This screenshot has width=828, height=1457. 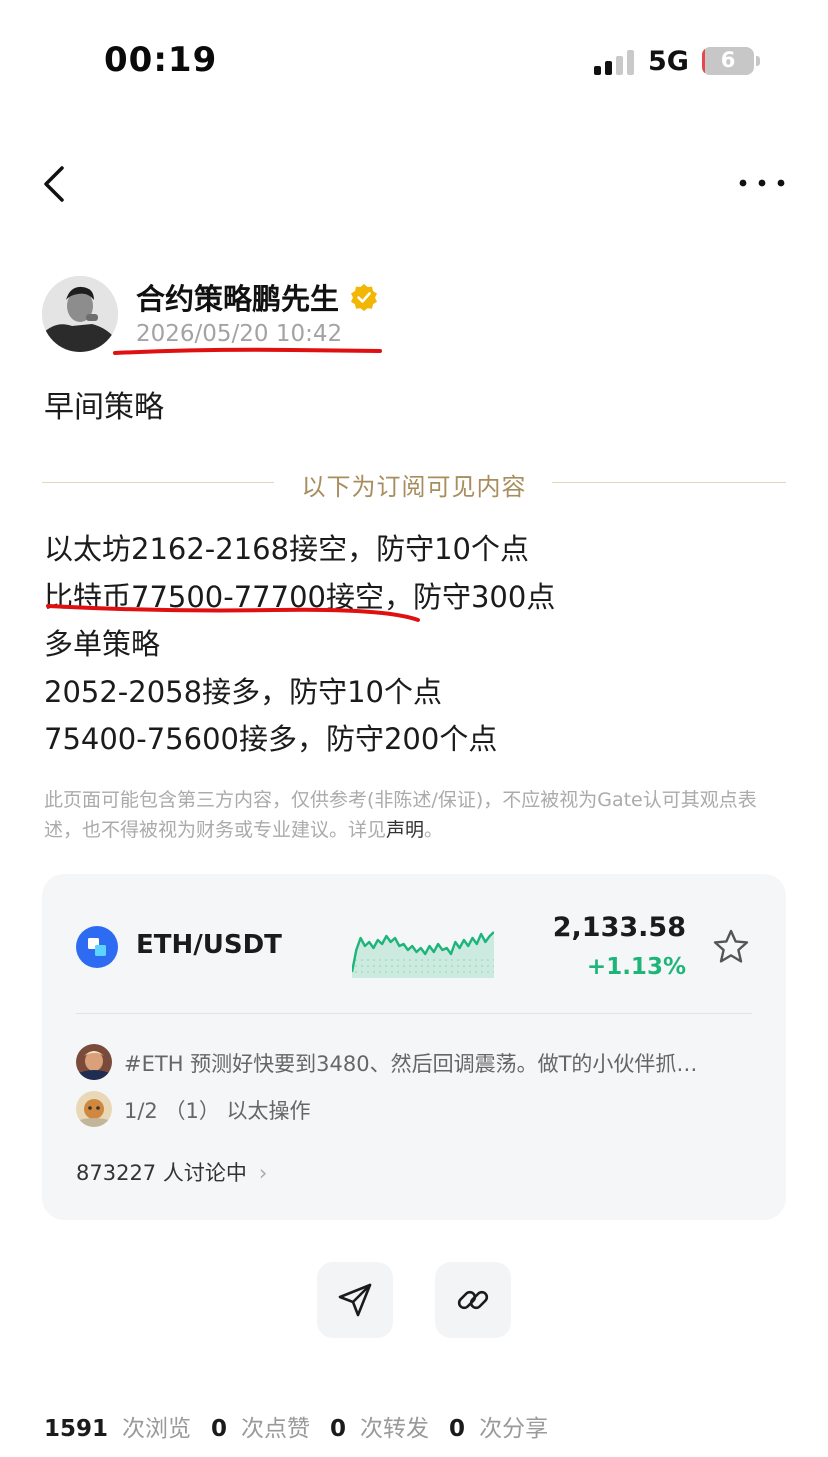 What do you see at coordinates (668, 61) in the screenshot?
I see `network-type: 5G` at bounding box center [668, 61].